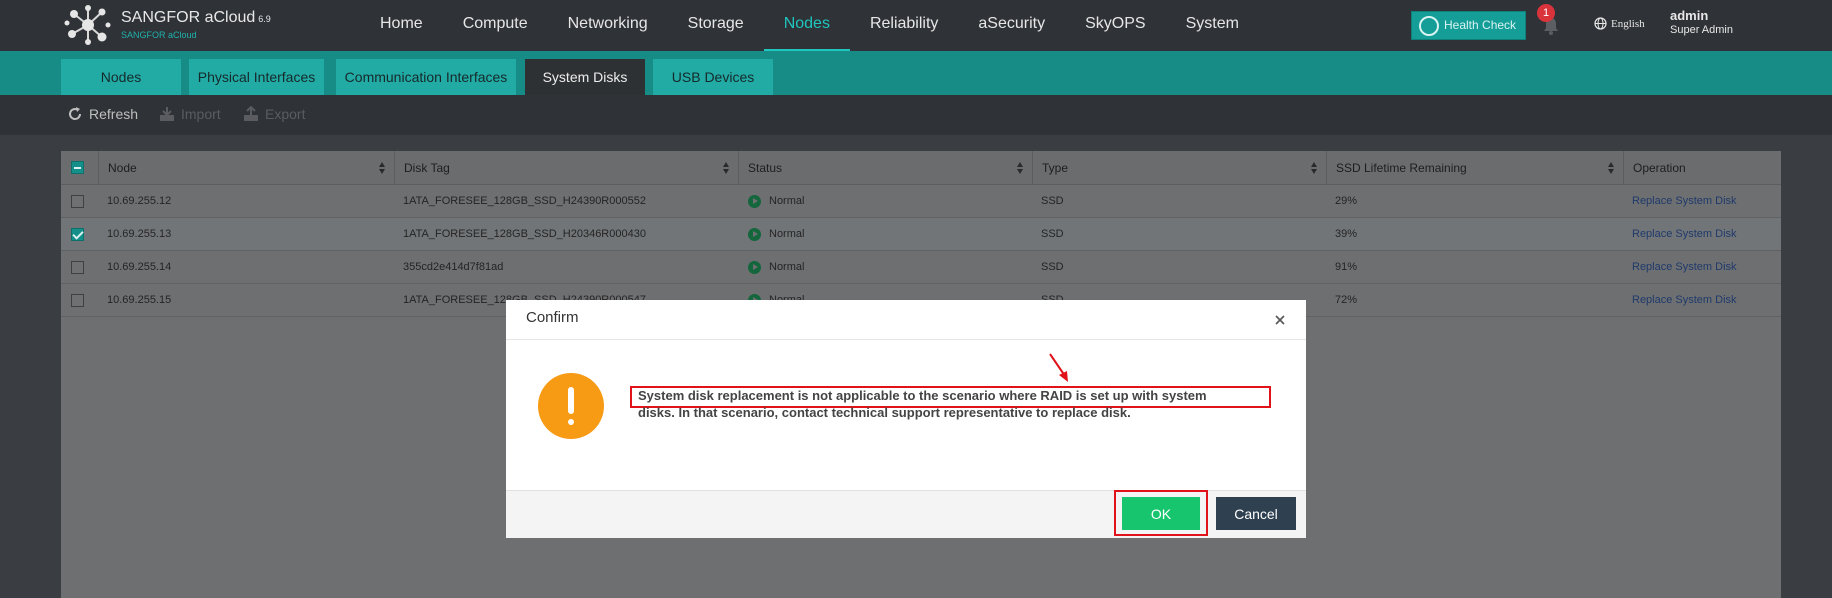  Describe the element at coordinates (1689, 15) in the screenshot. I see `user-name: admin` at that location.